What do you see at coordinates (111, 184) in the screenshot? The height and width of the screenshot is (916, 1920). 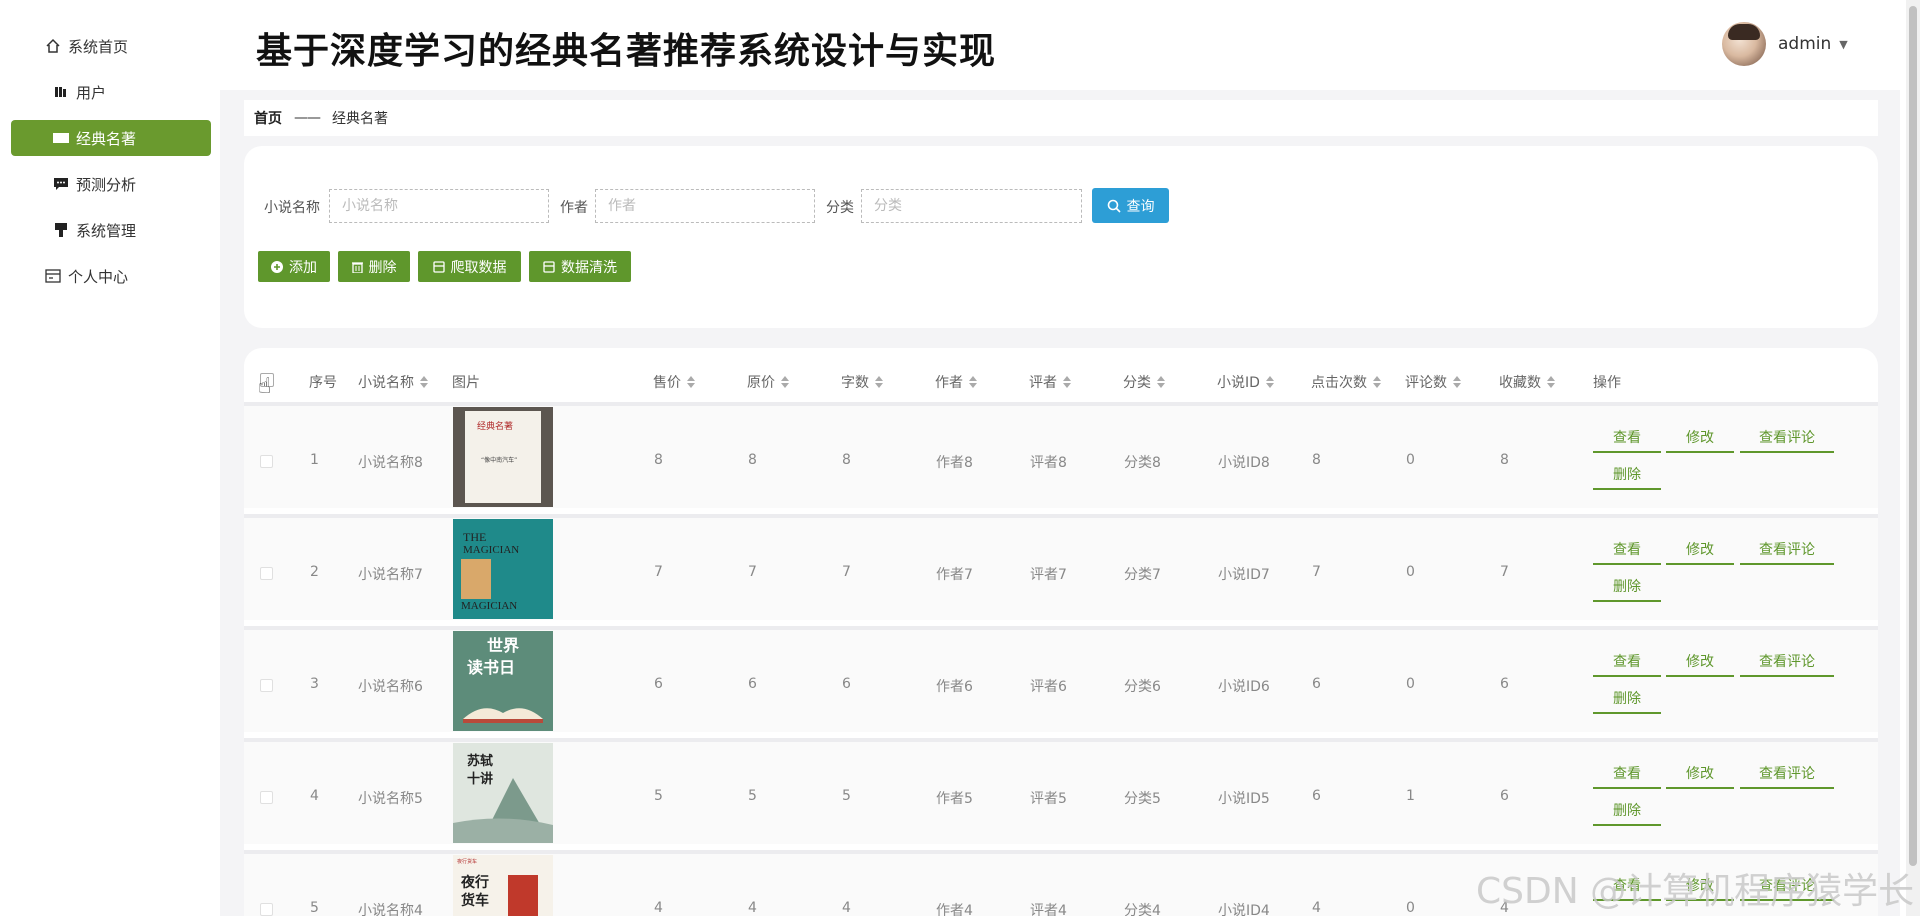 I see `sidebar-item-prediction: 预测分析` at bounding box center [111, 184].